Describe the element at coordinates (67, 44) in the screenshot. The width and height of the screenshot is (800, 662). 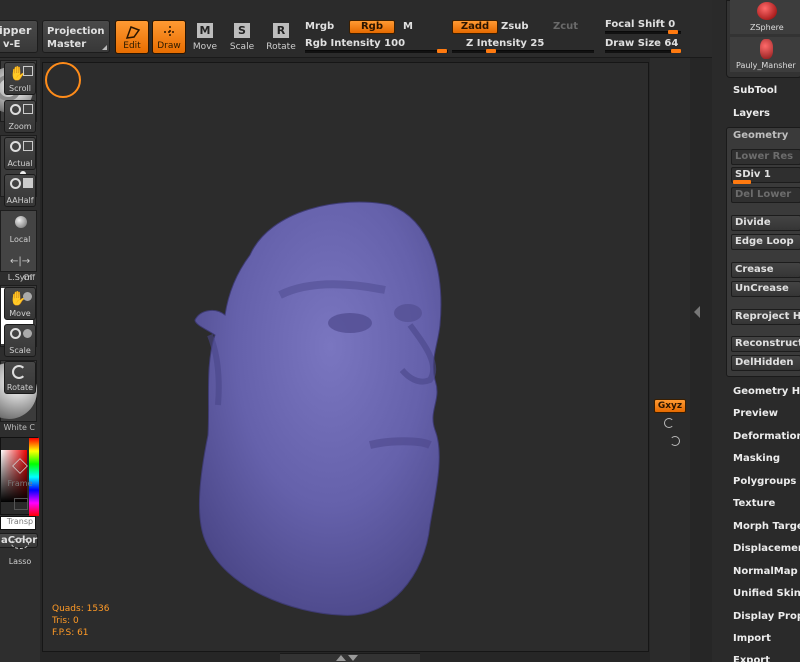
I see `projection-master-label-bottom: Master` at that location.